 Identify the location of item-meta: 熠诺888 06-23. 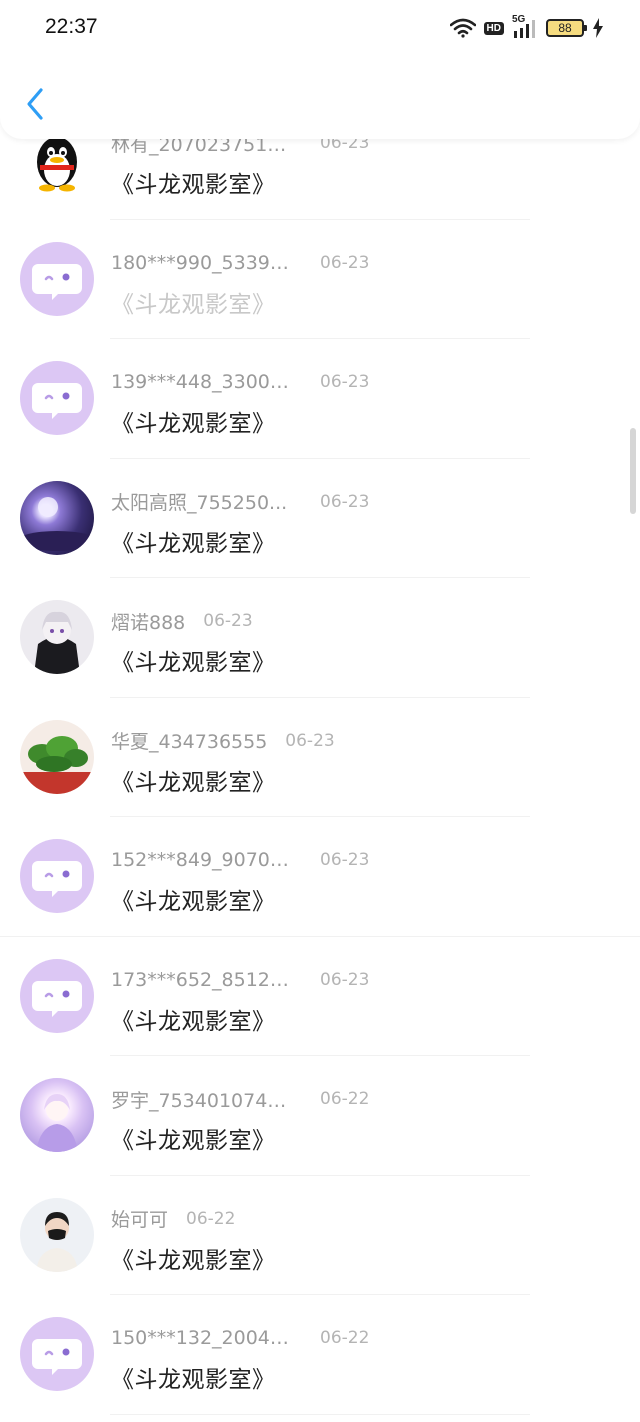
(182, 621).